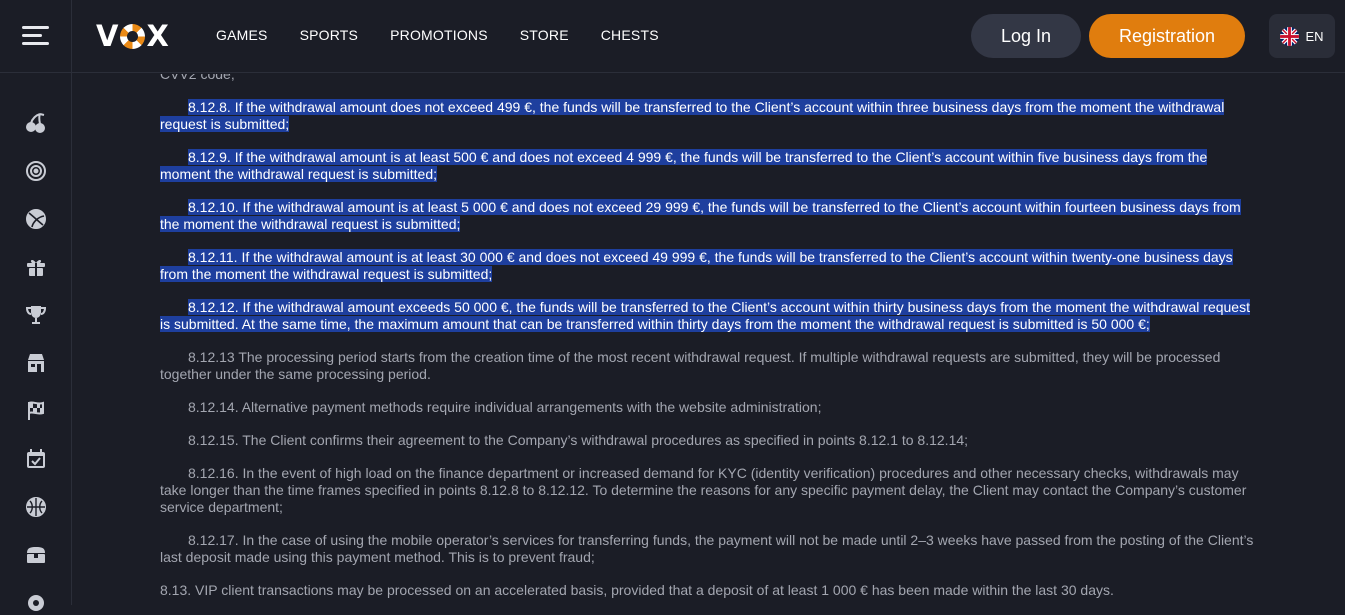 This screenshot has width=1345, height=615. Describe the element at coordinates (36, 459) in the screenshot. I see `calendar-check-icon` at that location.